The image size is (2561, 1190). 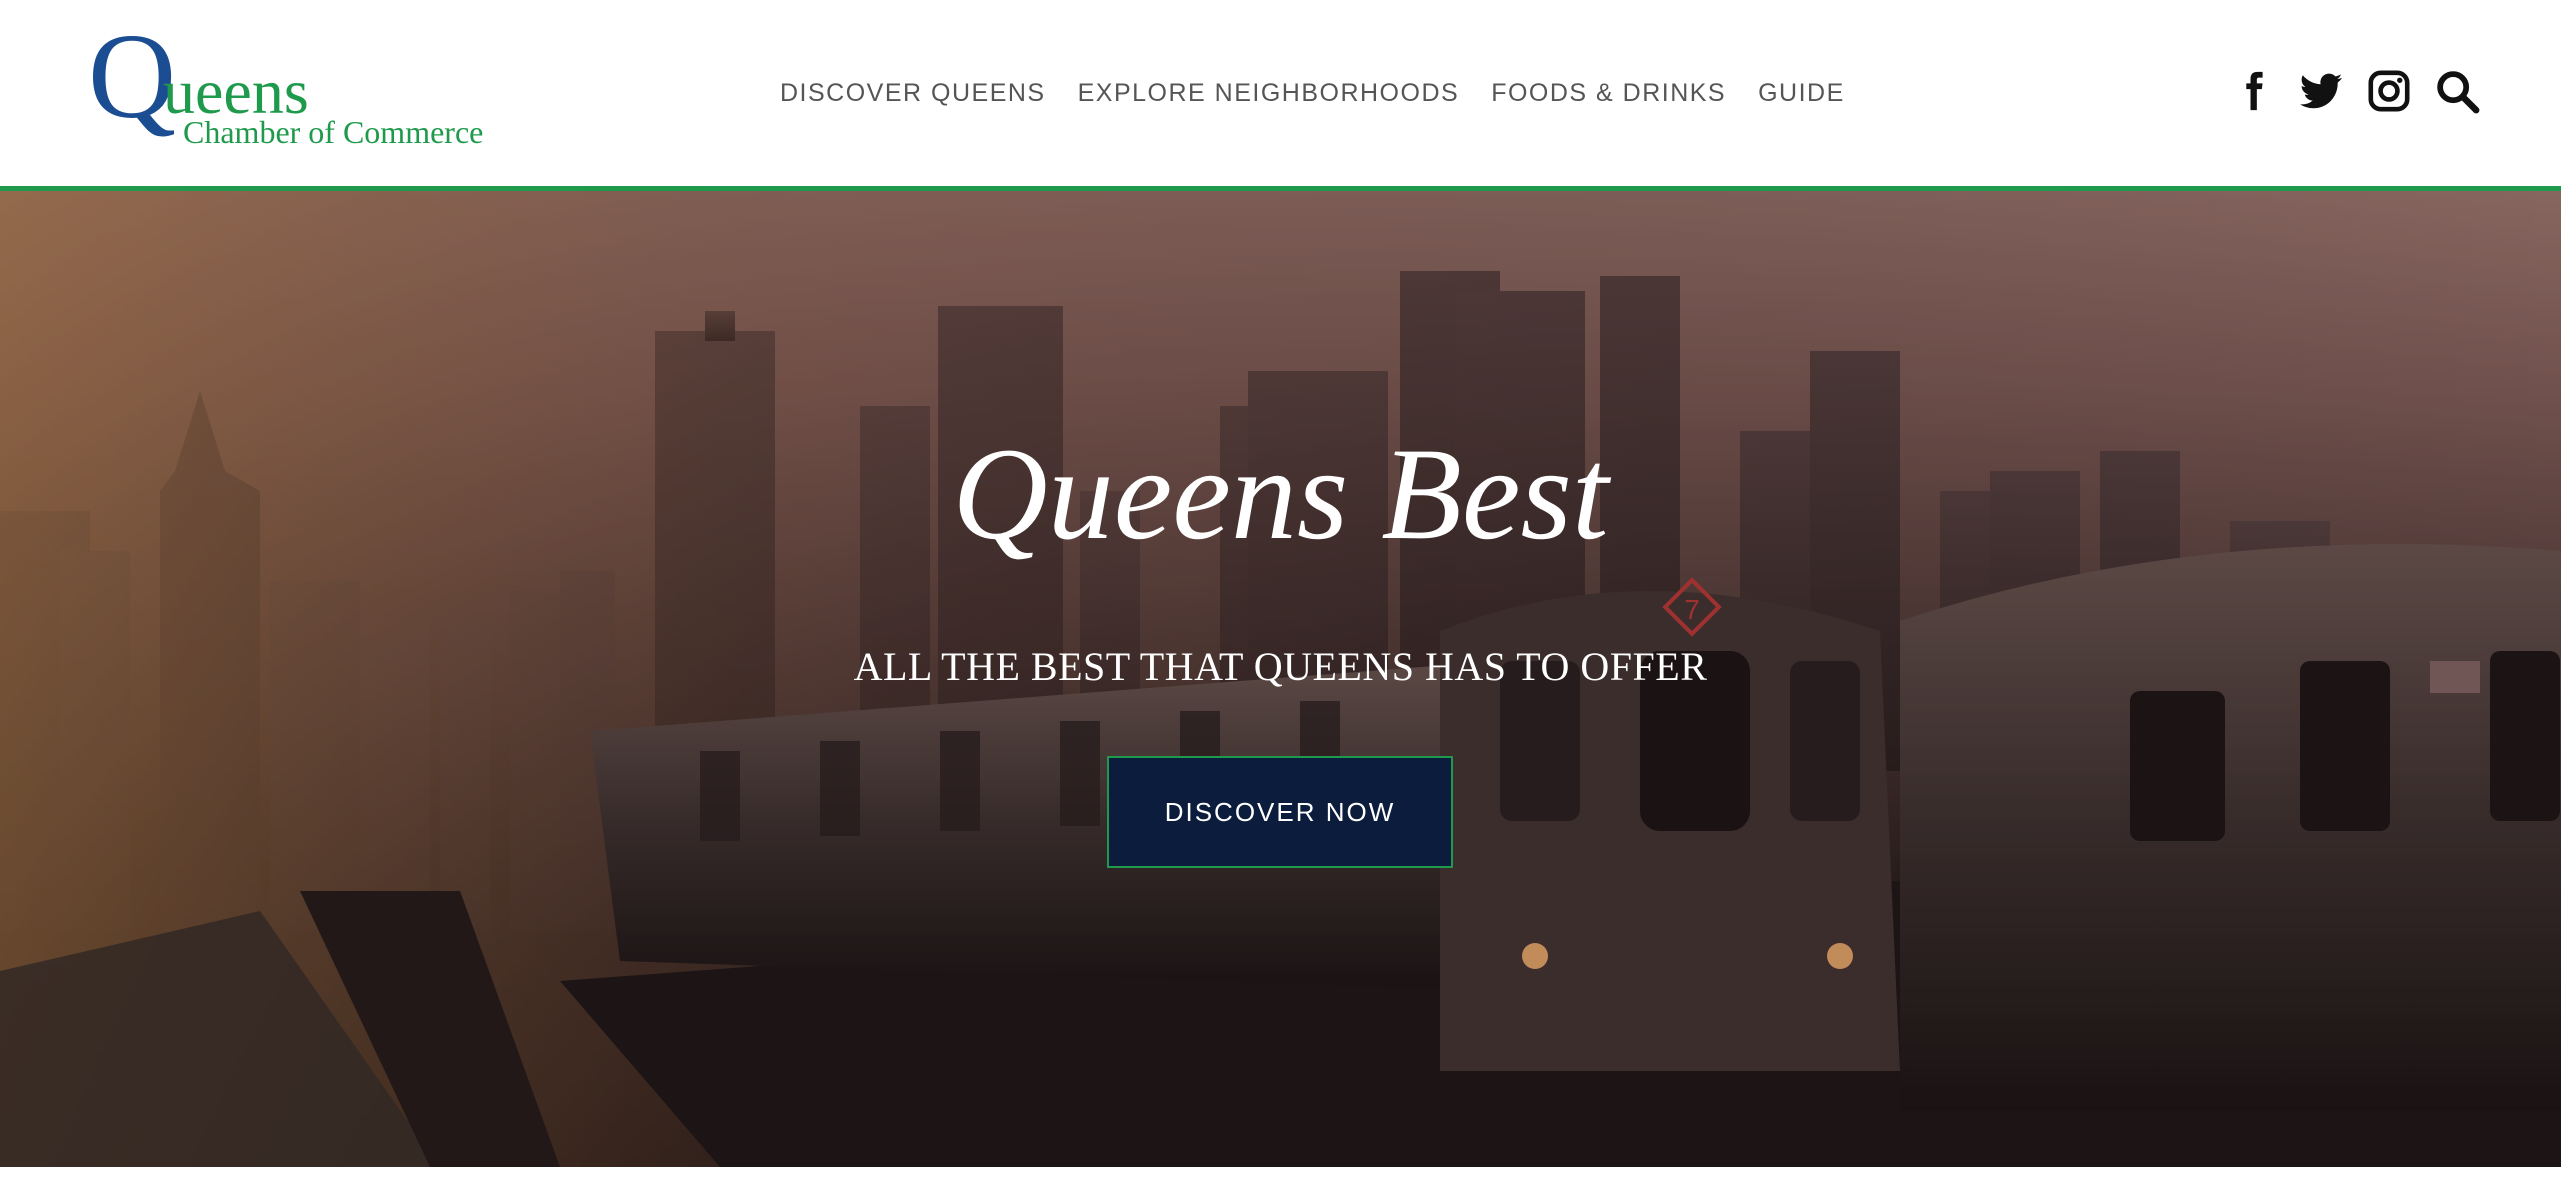 What do you see at coordinates (1608, 93) in the screenshot?
I see `nav-foods-drinks: FOODS & DRINKS` at bounding box center [1608, 93].